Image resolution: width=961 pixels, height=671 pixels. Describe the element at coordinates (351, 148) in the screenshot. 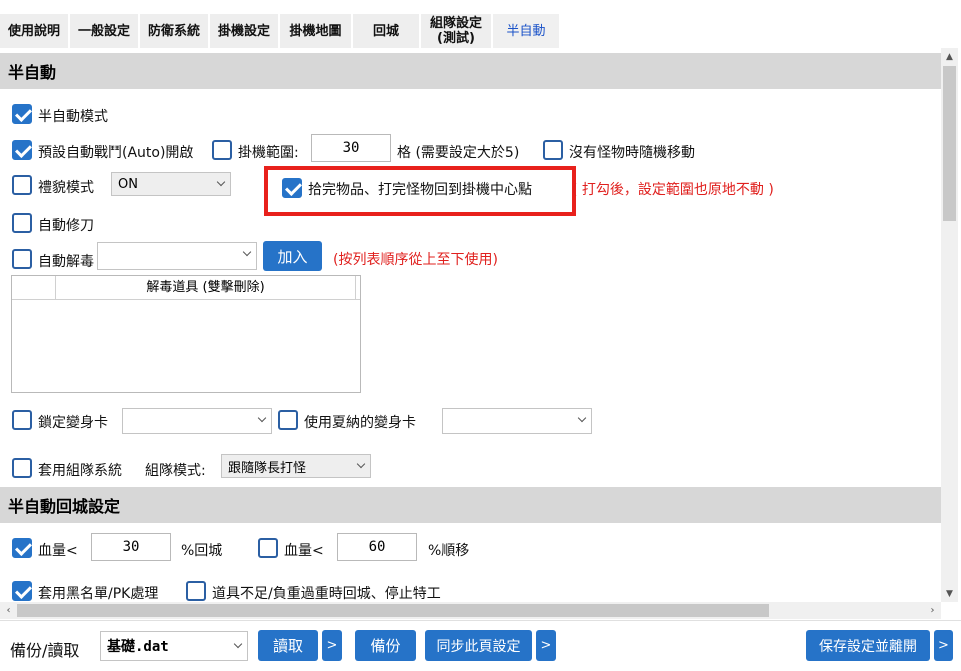

I see `hang-range-input: 30` at that location.